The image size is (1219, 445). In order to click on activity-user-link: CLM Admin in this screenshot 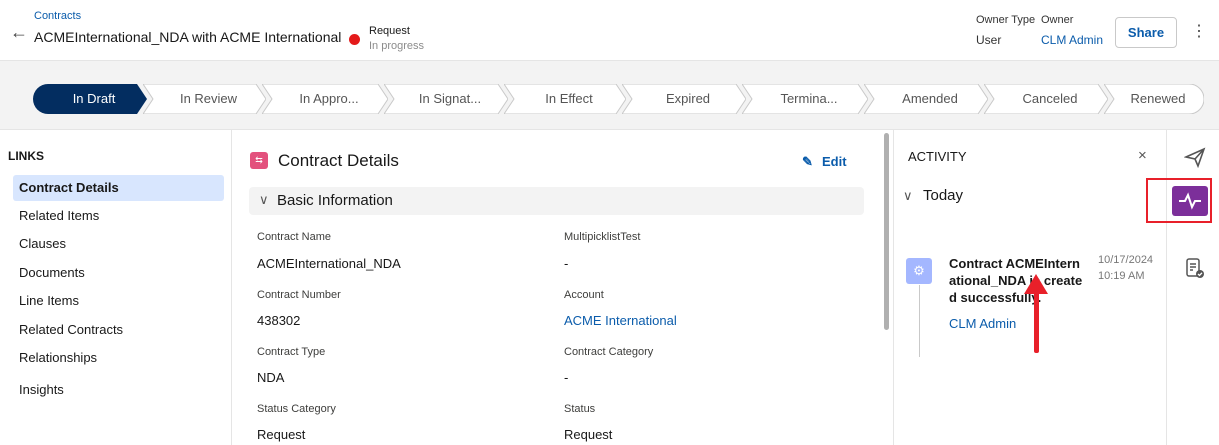, I will do `click(982, 323)`.